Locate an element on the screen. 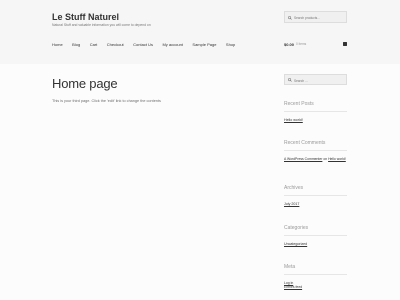  categories-widget: Categories Uncategorized is located at coordinates (315, 236).